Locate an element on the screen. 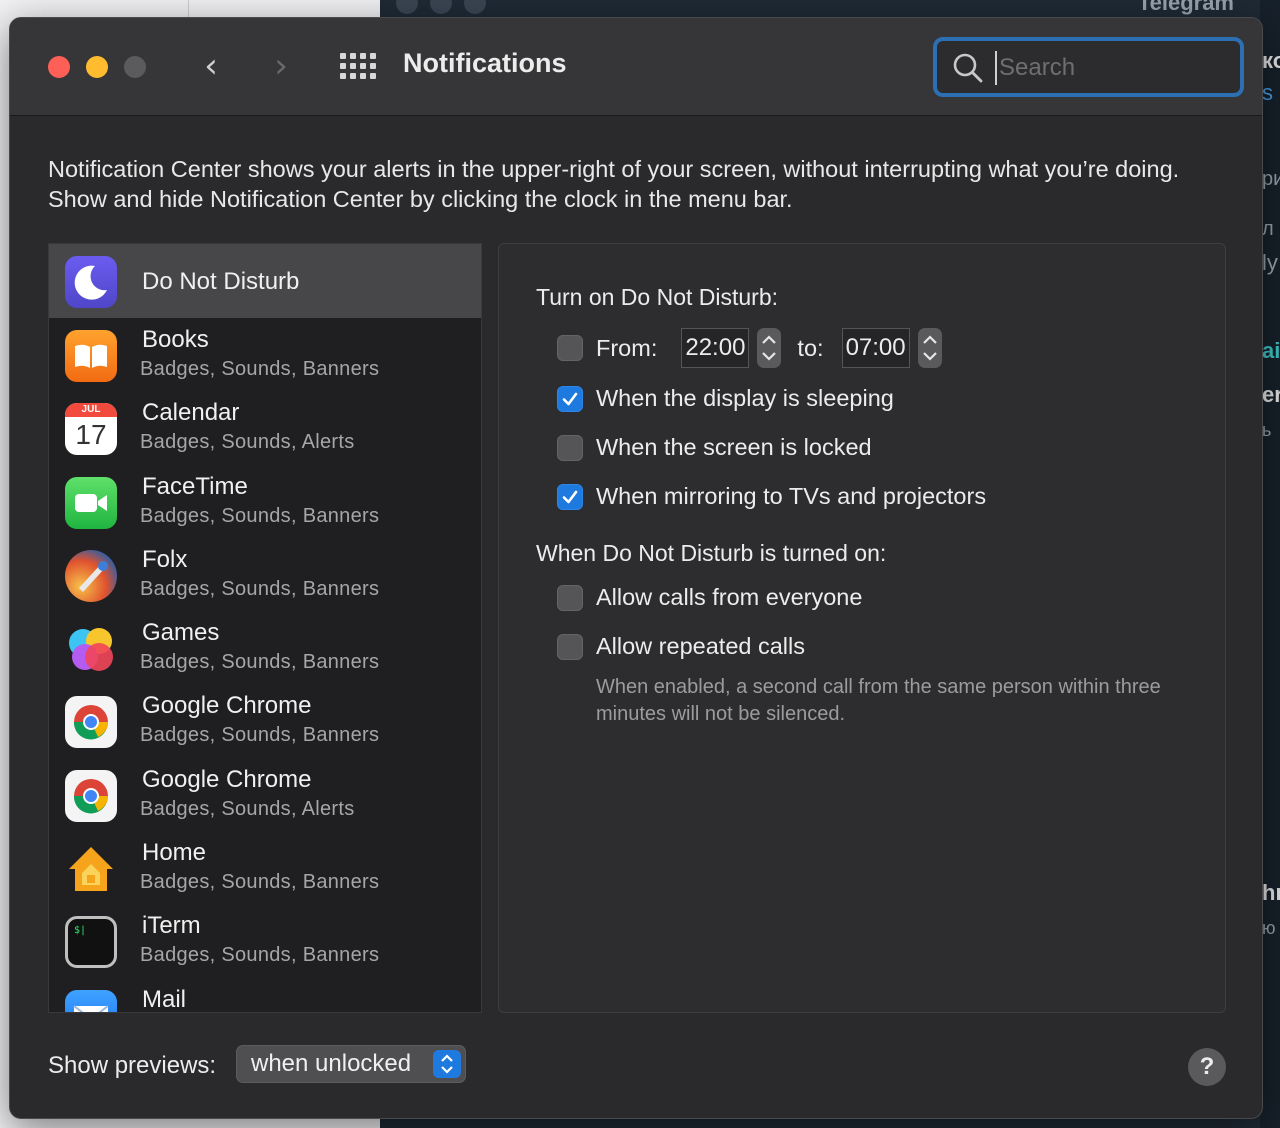 Image resolution: width=1280 pixels, height=1128 pixels. allow-calls-everyone-checkbox is located at coordinates (570, 597).